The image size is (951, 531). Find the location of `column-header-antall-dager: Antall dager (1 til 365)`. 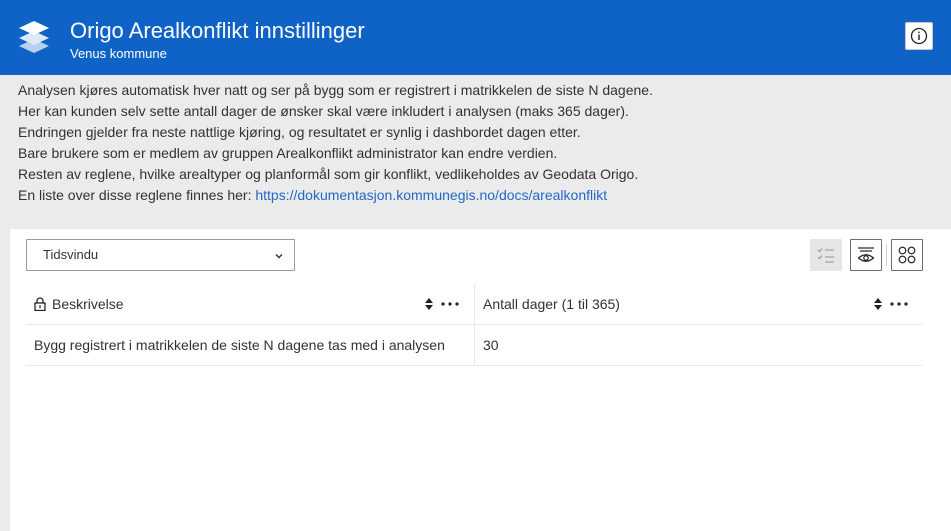

column-header-antall-dager: Antall dager (1 til 365) is located at coordinates (698, 304).